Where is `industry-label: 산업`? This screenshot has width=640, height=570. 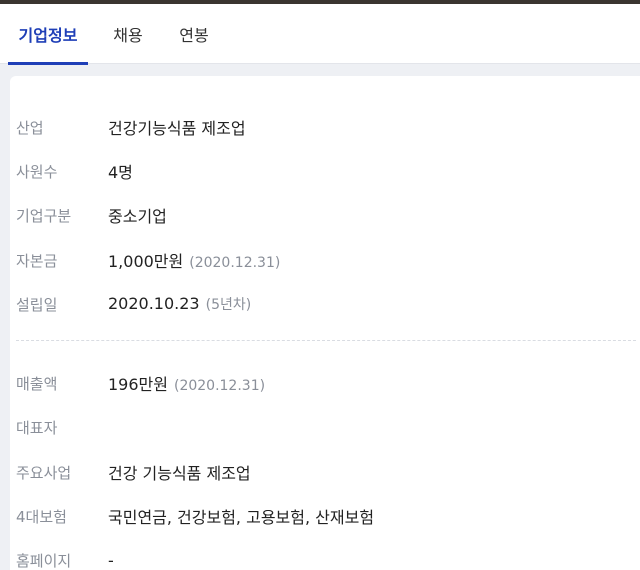
industry-label: 산업 is located at coordinates (30, 127).